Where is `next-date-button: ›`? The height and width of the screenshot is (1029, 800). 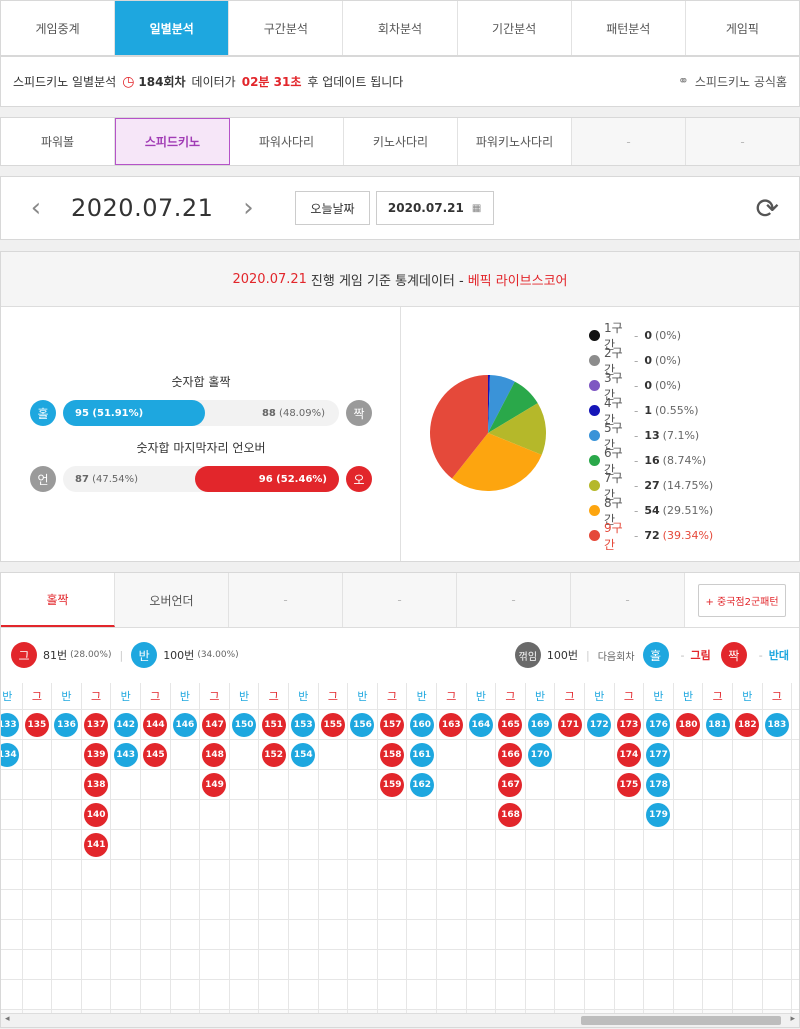 next-date-button: › is located at coordinates (248, 208).